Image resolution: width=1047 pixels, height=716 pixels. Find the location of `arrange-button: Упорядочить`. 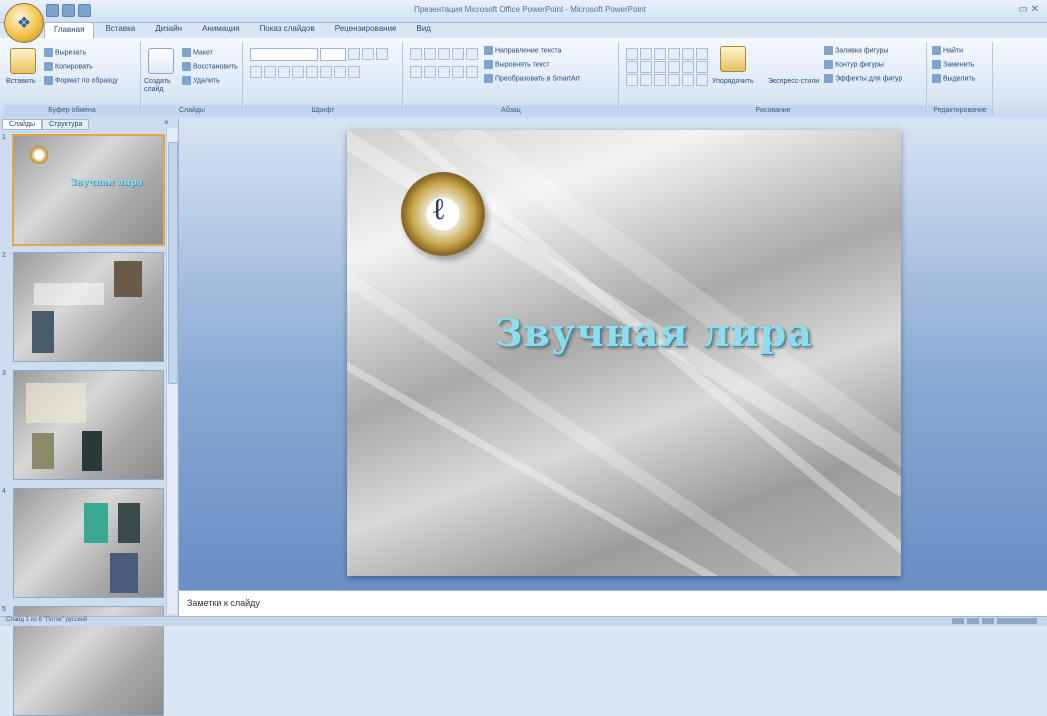

arrange-button: Упорядочить is located at coordinates (733, 81).